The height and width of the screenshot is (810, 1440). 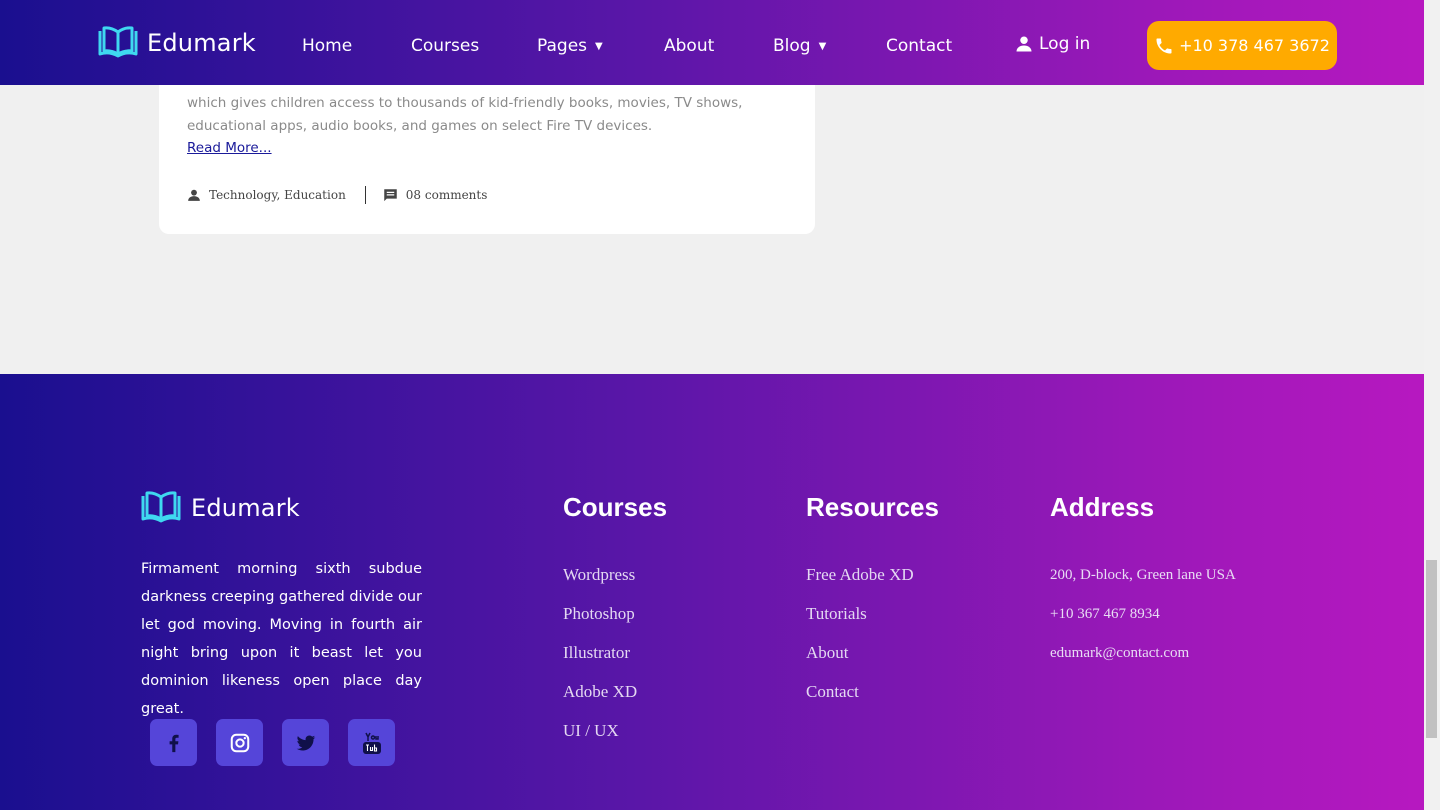 What do you see at coordinates (872, 623) in the screenshot?
I see `footer-link-tutorials: Tutorials` at bounding box center [872, 623].